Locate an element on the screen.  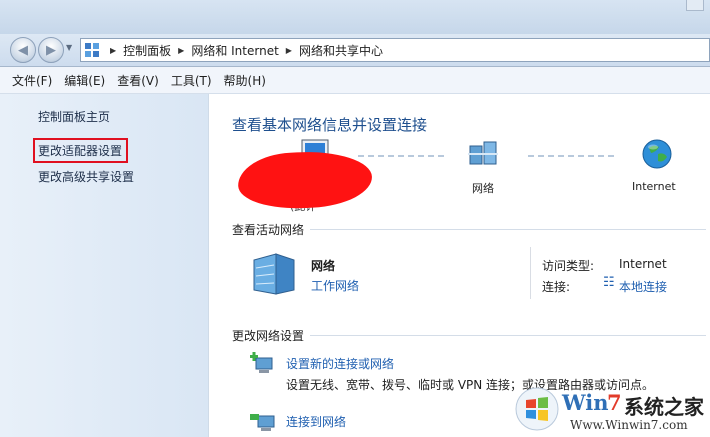
breadcrumb-network-sharing-center: 网络和共享中心 is located at coordinates (341, 50).